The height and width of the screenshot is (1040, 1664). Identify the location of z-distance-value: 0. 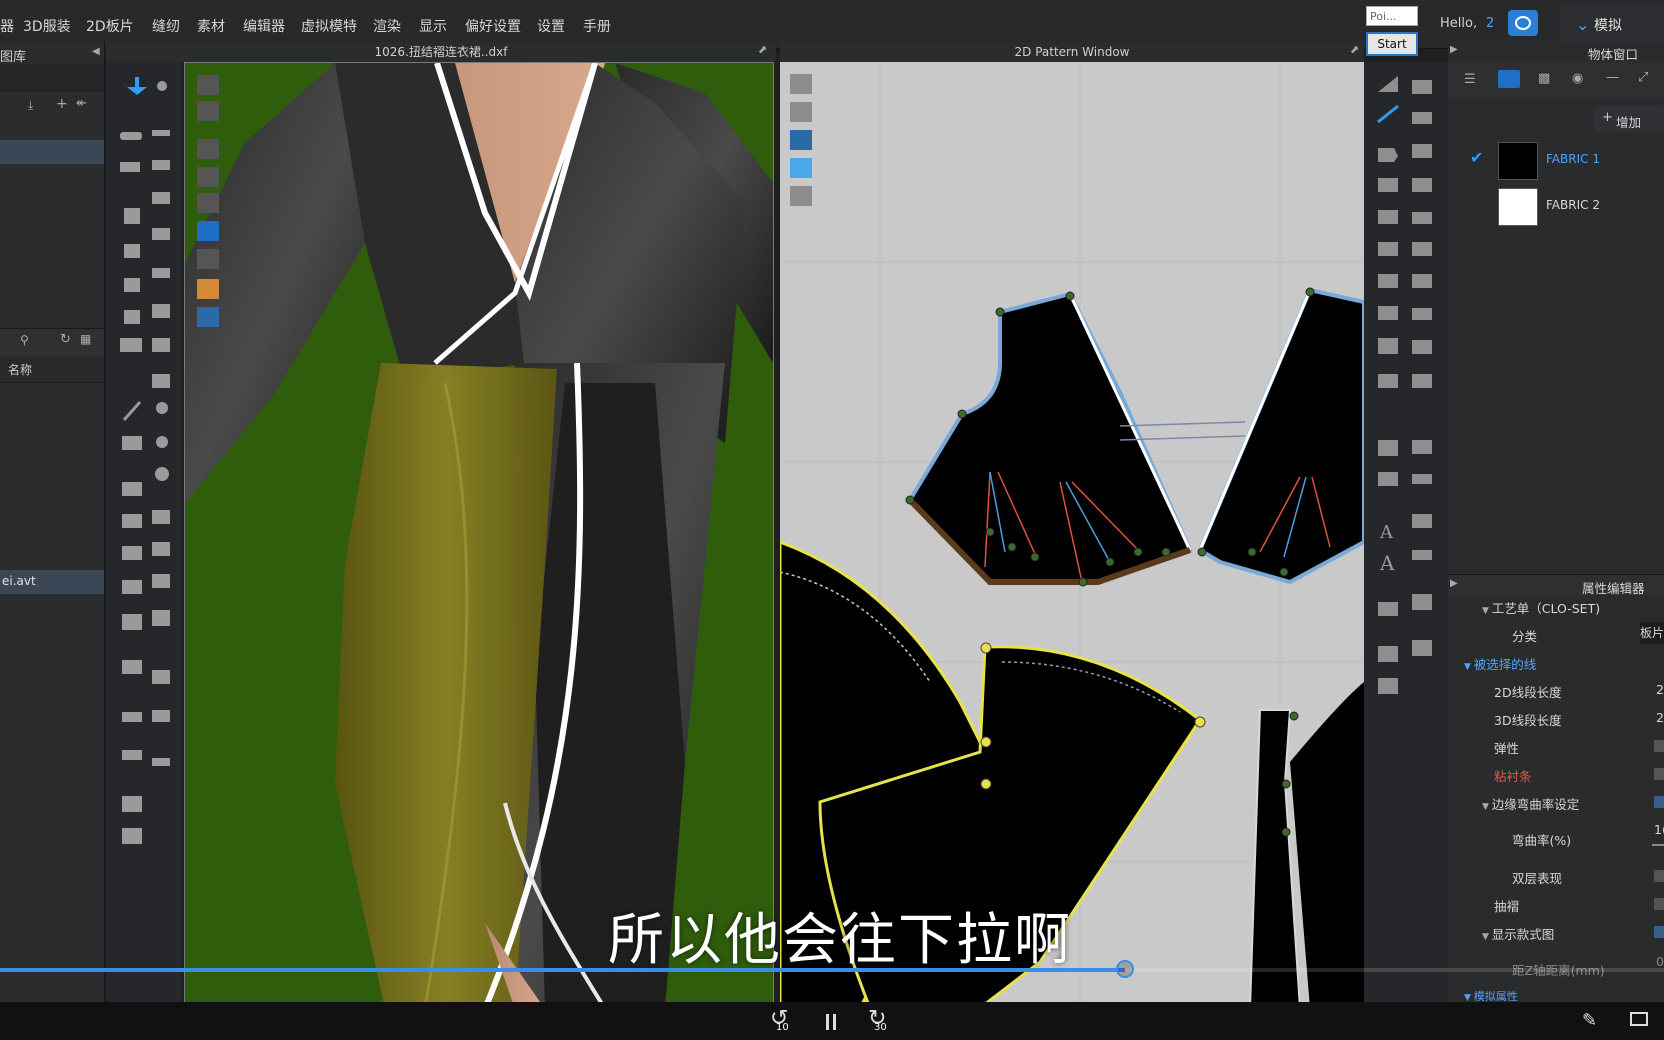
(1660, 961).